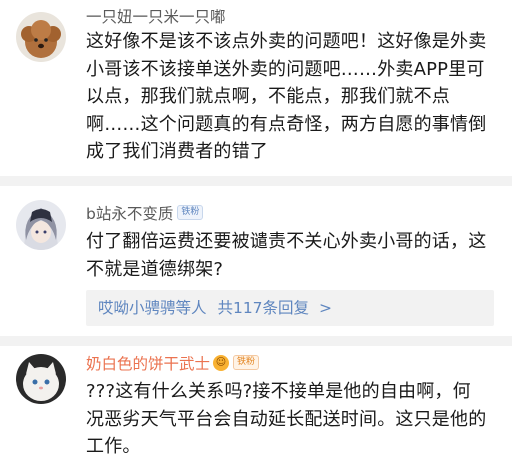  I want to click on username-text: 奶白色的饼干武士, so click(148, 364).